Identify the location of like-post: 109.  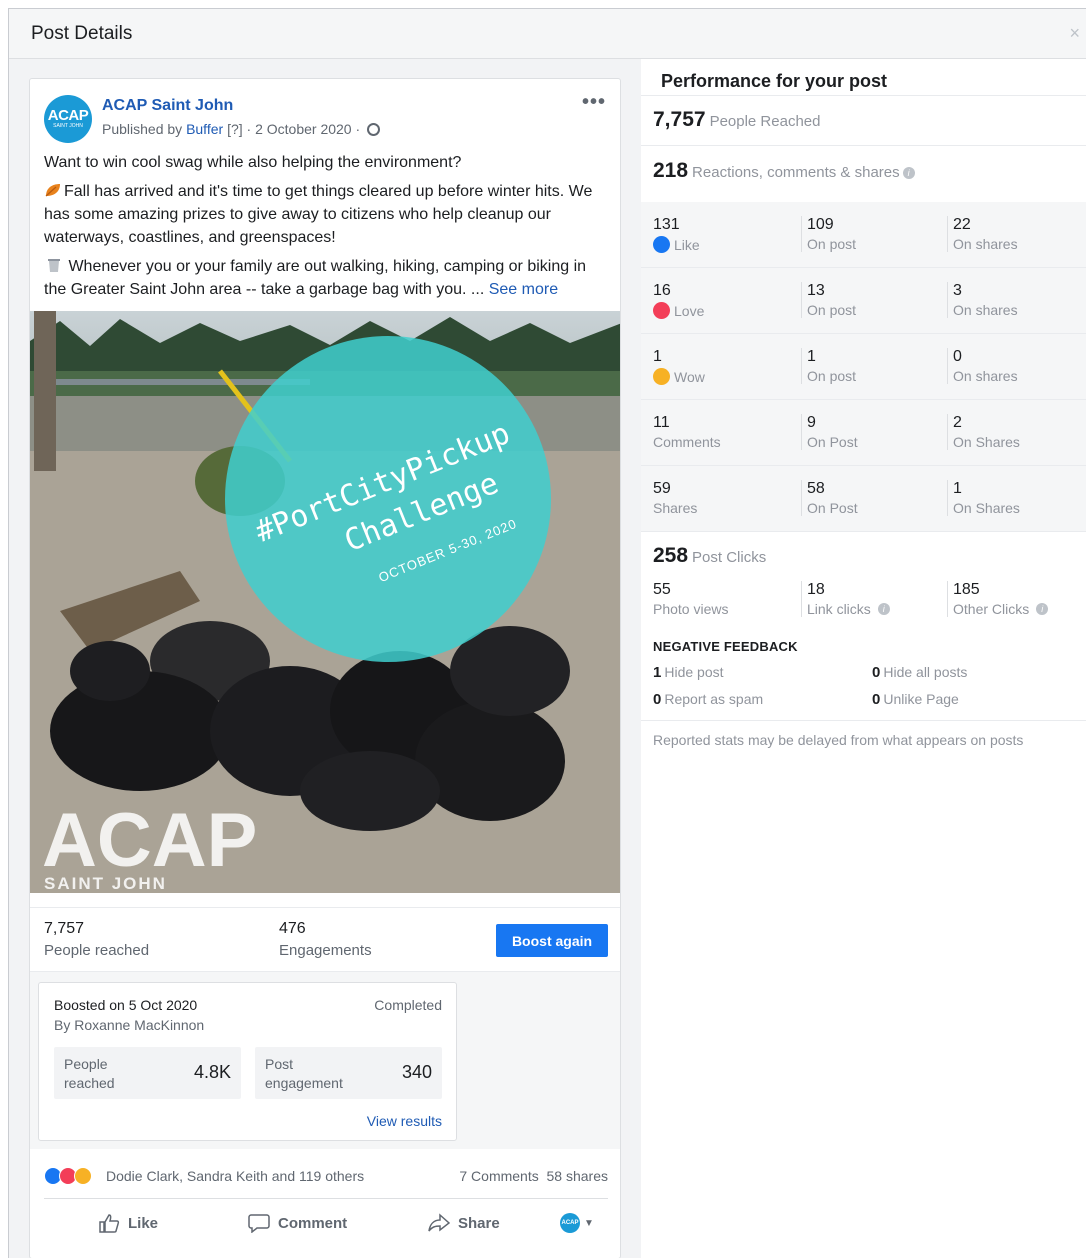
(820, 224).